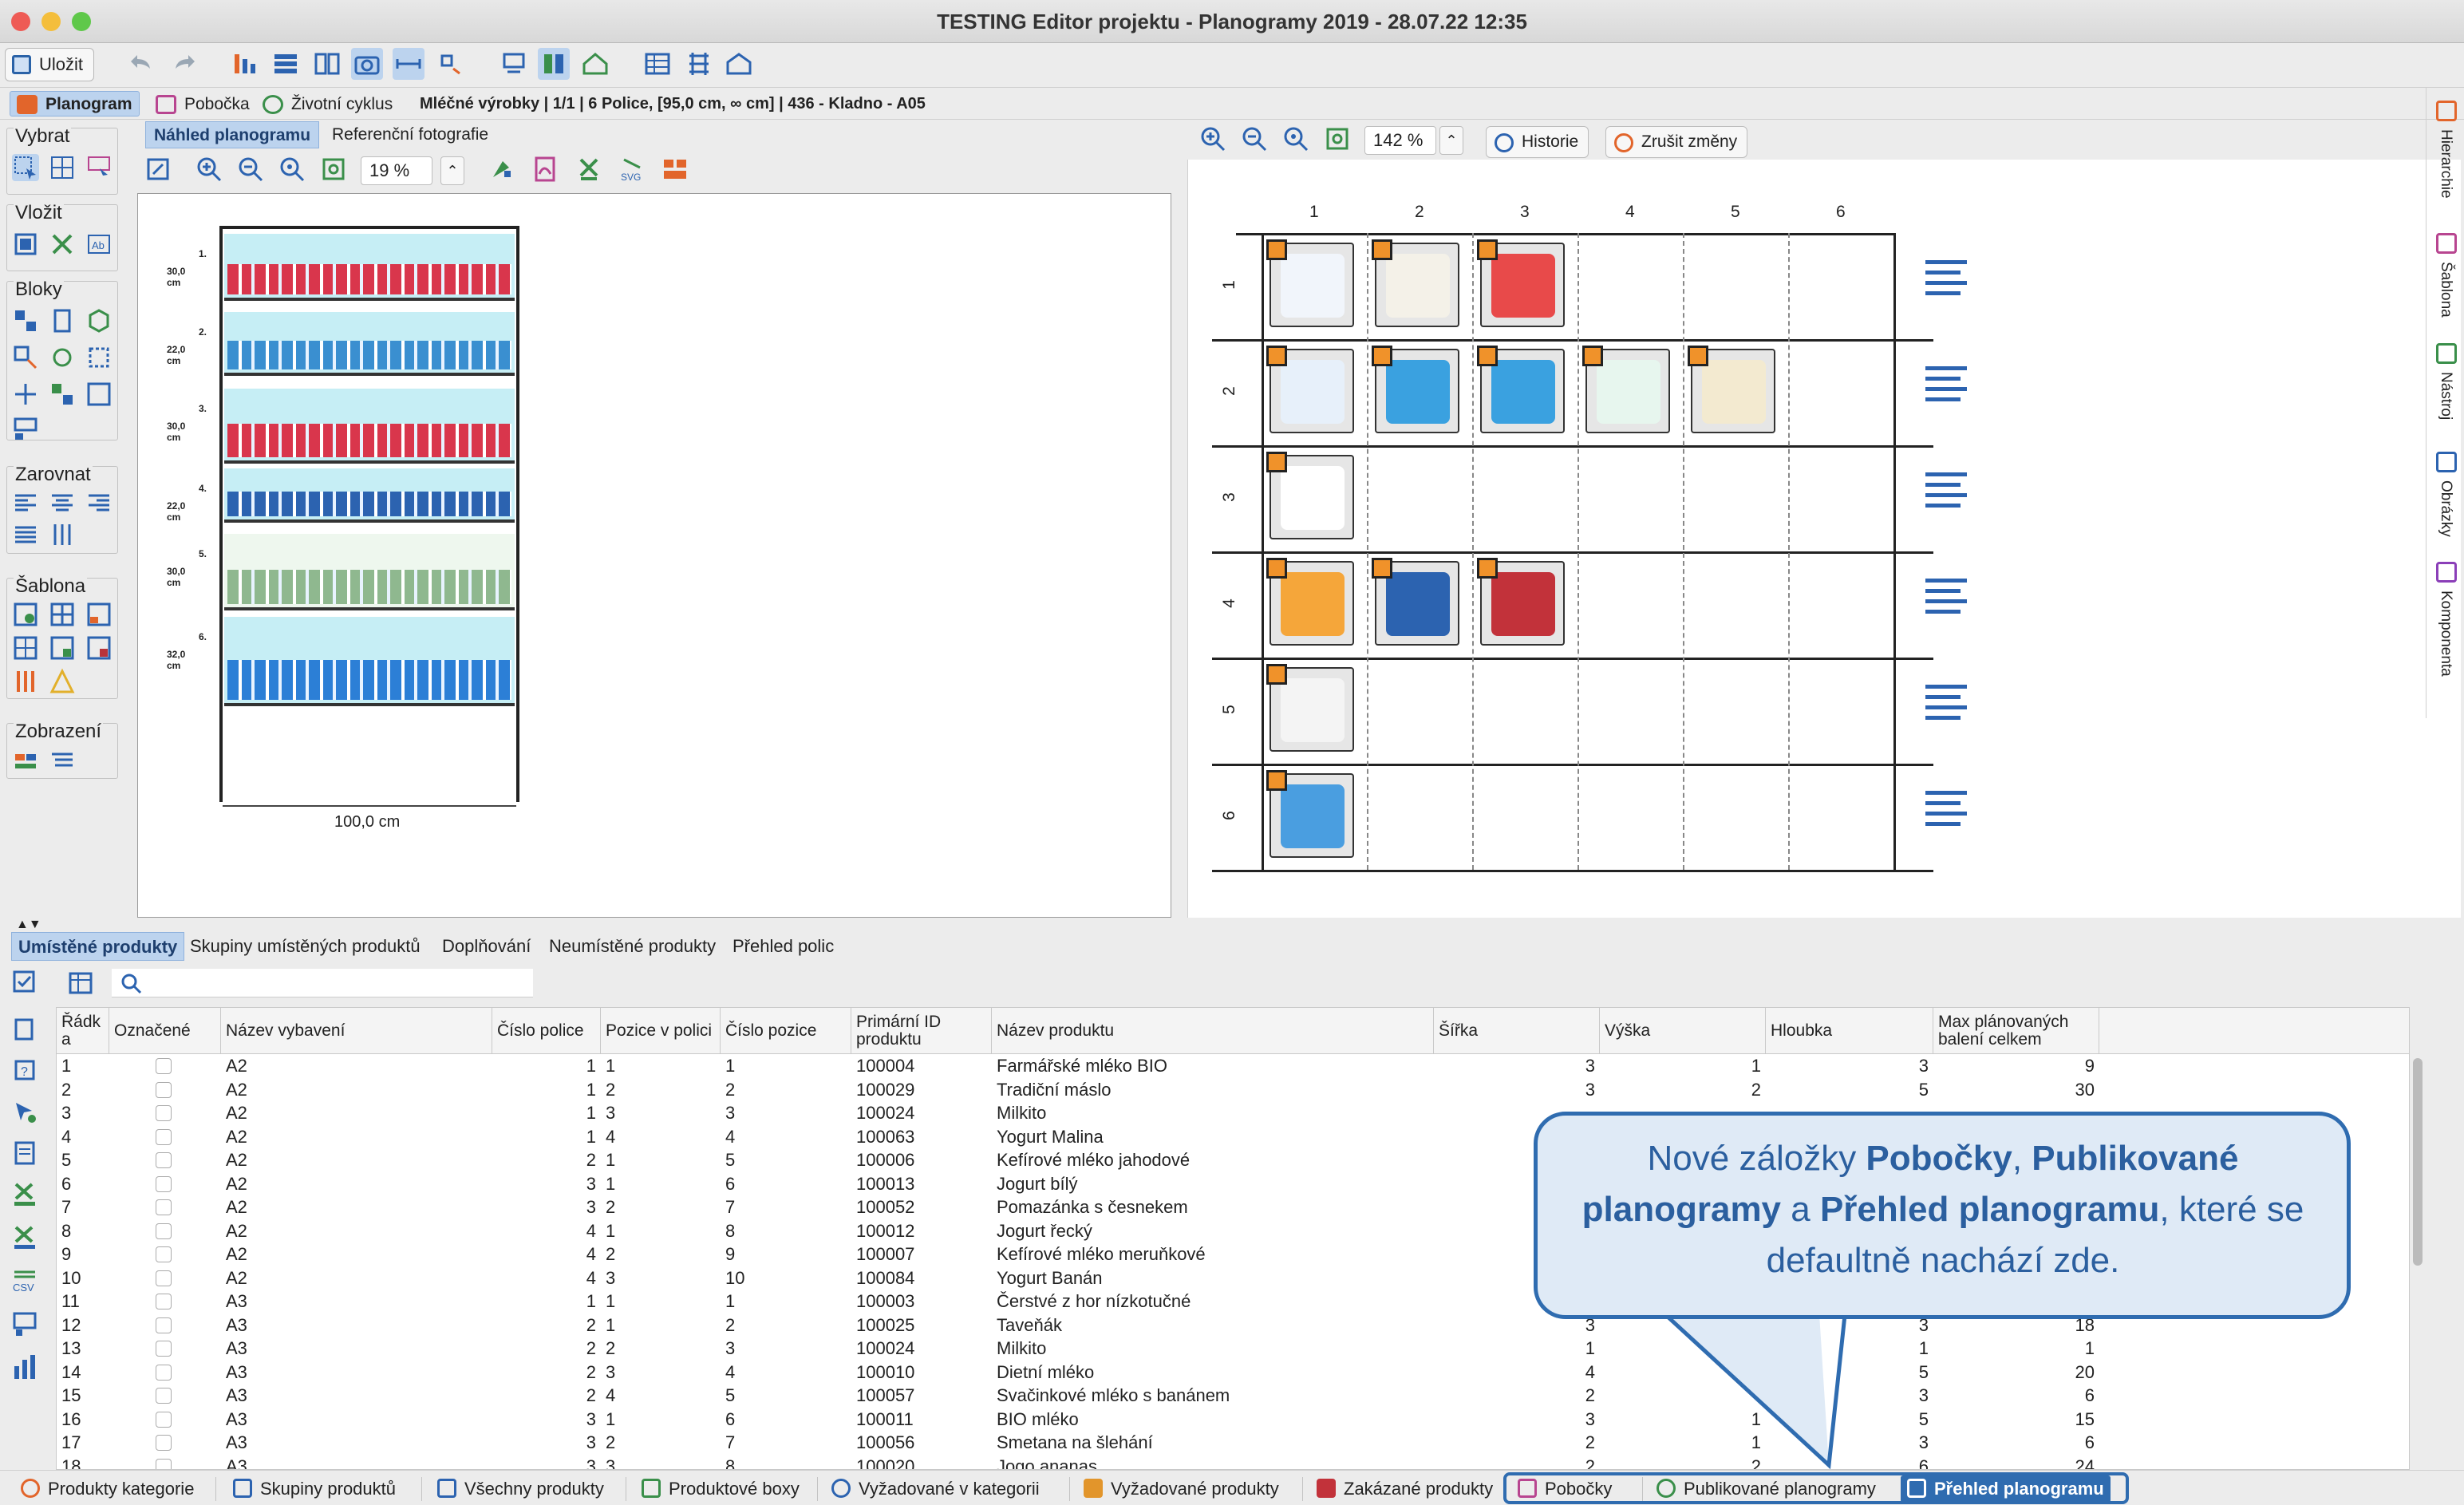 The width and height of the screenshot is (2464, 1505). What do you see at coordinates (25, 681) in the screenshot?
I see `template-columns-icon` at bounding box center [25, 681].